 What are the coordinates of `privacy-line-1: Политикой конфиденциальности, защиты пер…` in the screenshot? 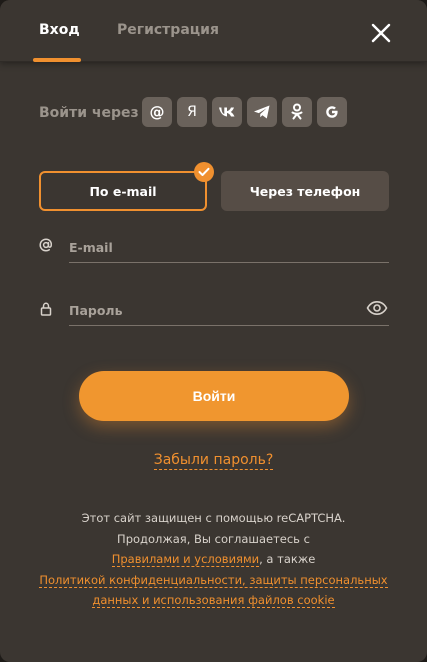 It's located at (213, 580).